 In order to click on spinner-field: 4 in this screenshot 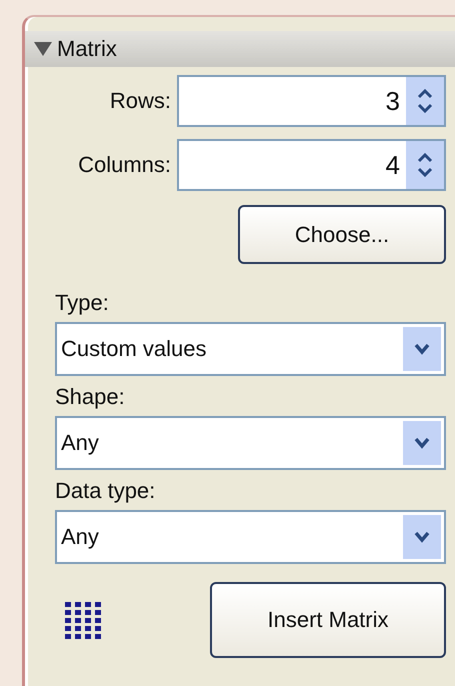, I will do `click(311, 165)`.